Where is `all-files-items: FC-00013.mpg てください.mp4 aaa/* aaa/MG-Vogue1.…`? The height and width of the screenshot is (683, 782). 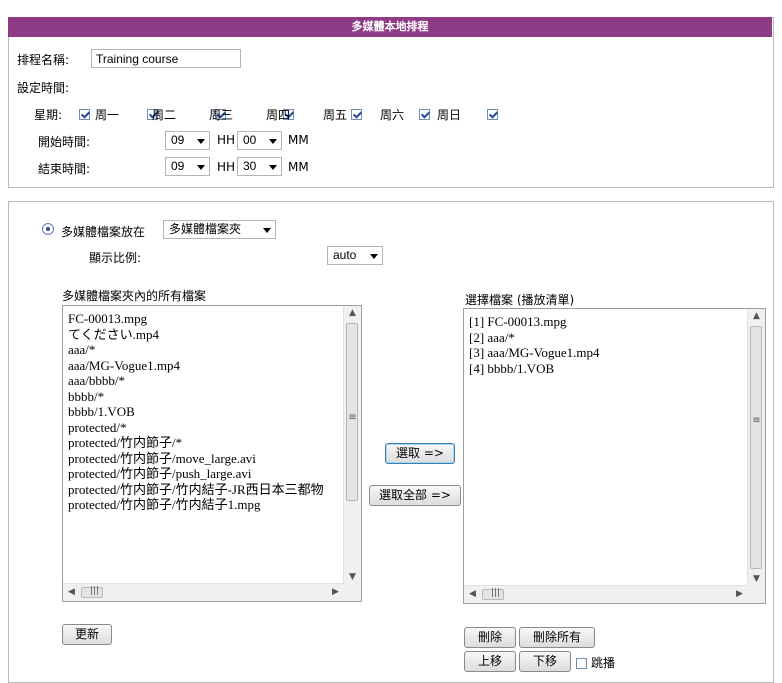 all-files-items: FC-00013.mpg てください.mp4 aaa/* aaa/MG-Vogue1.… is located at coordinates (205, 412).